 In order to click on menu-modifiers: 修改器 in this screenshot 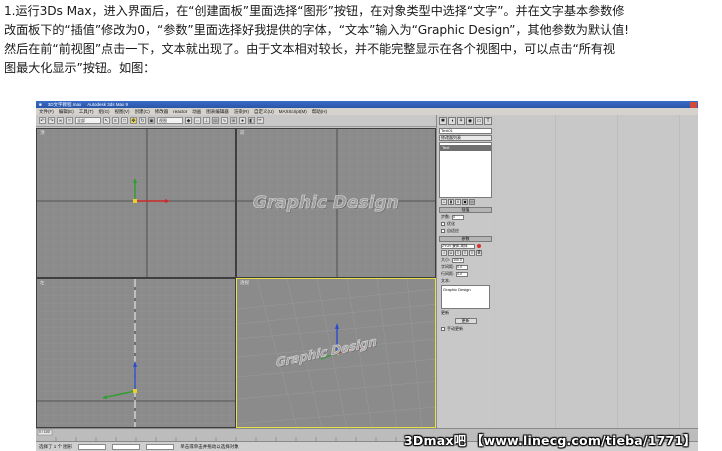, I will do `click(162, 112)`.